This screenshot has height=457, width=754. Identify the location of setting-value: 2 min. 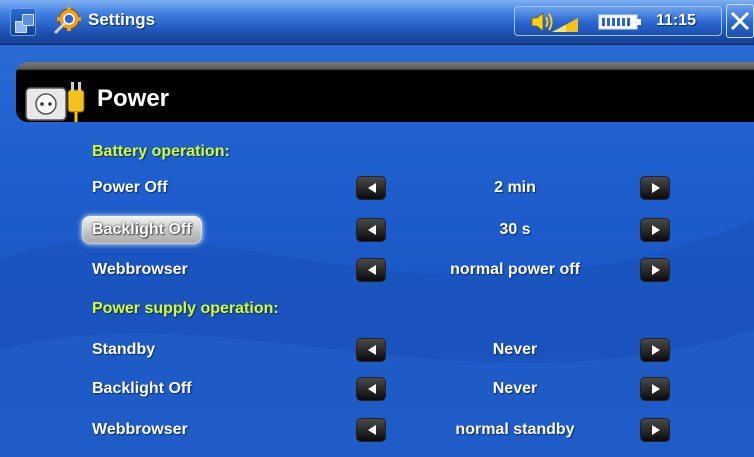
(515, 187).